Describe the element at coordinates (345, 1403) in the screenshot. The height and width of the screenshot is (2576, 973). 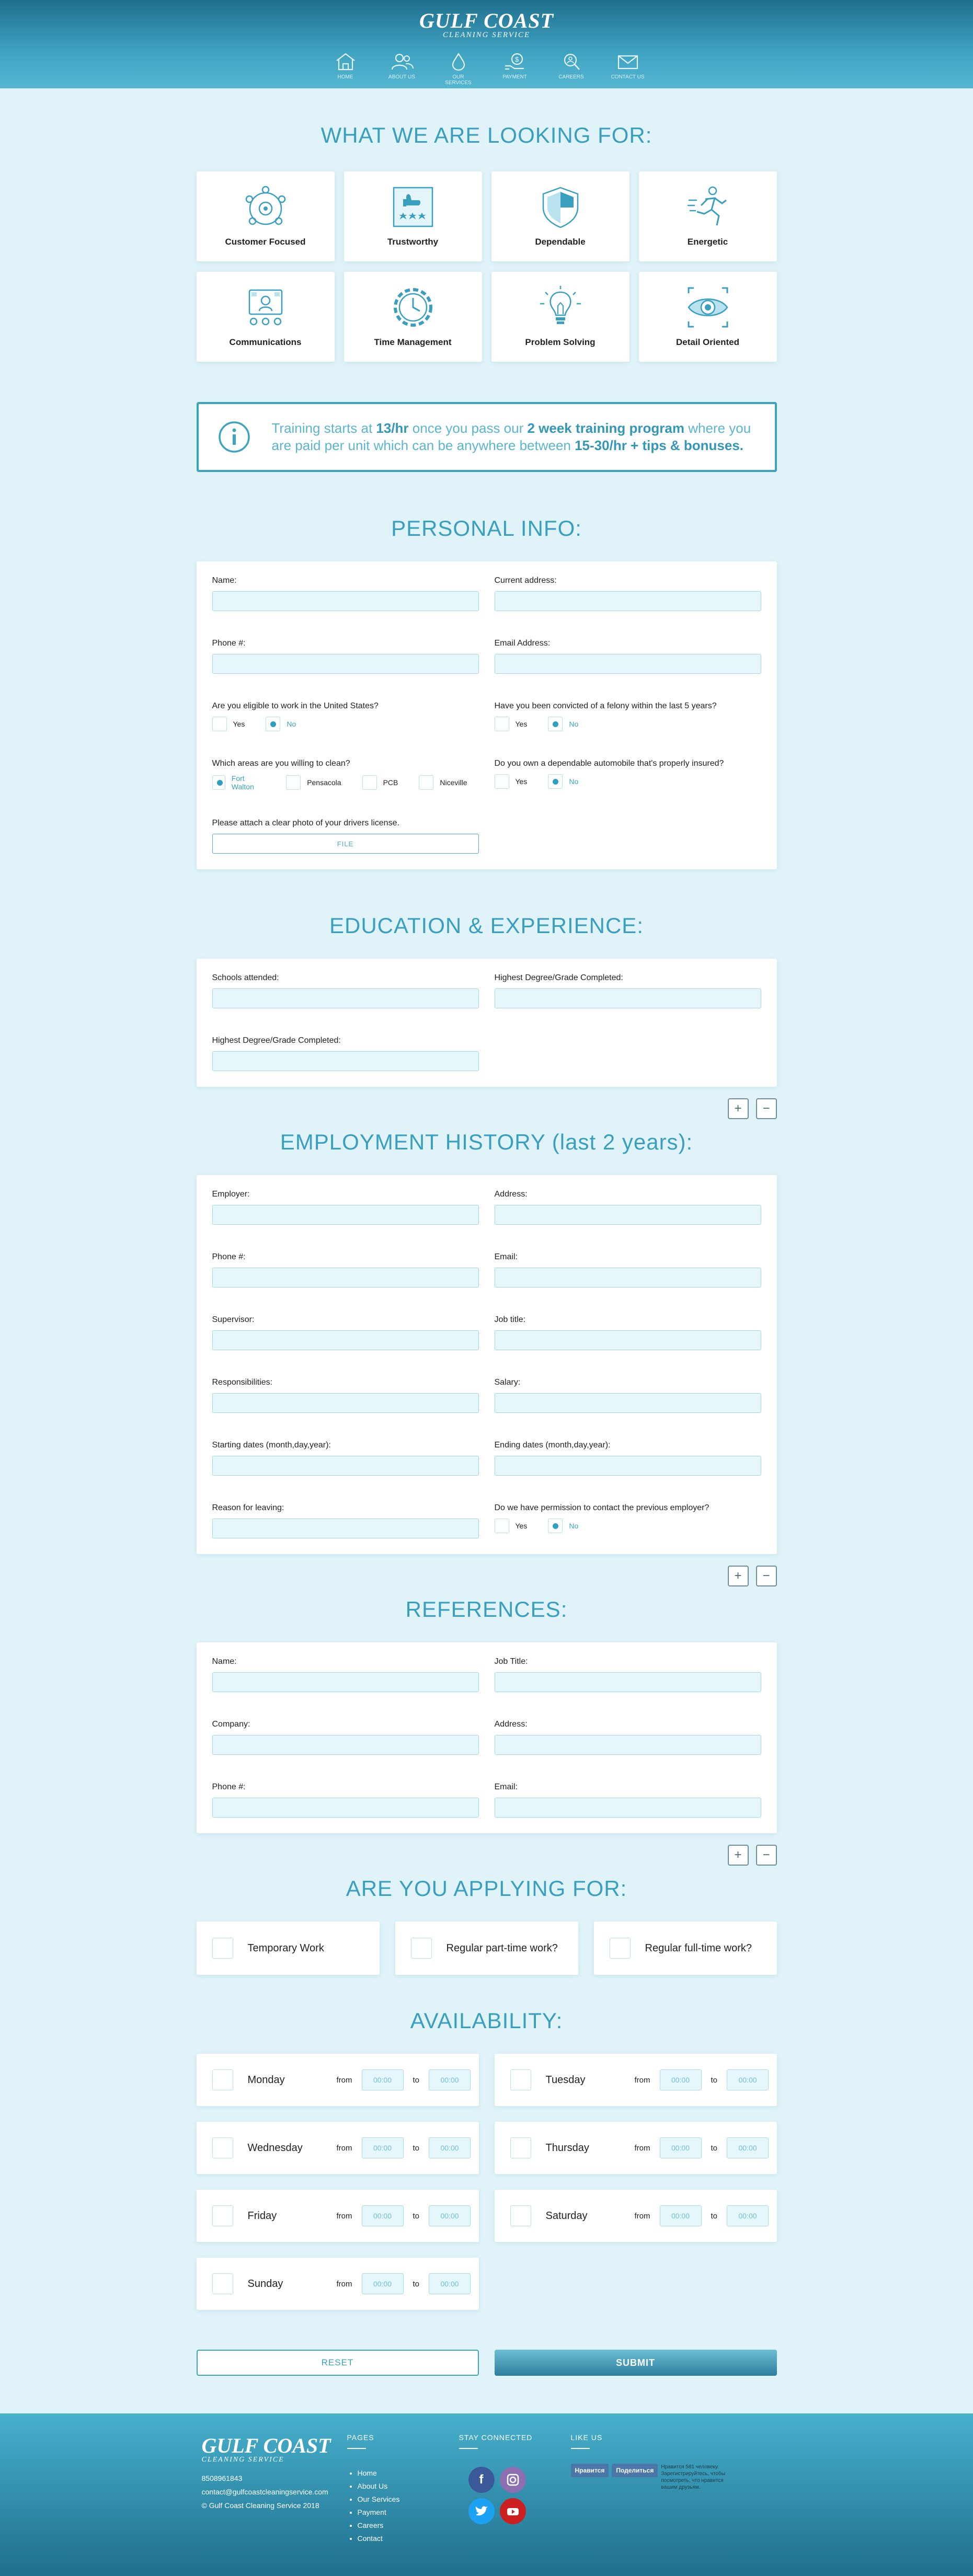
I see `responsibilities-input` at that location.